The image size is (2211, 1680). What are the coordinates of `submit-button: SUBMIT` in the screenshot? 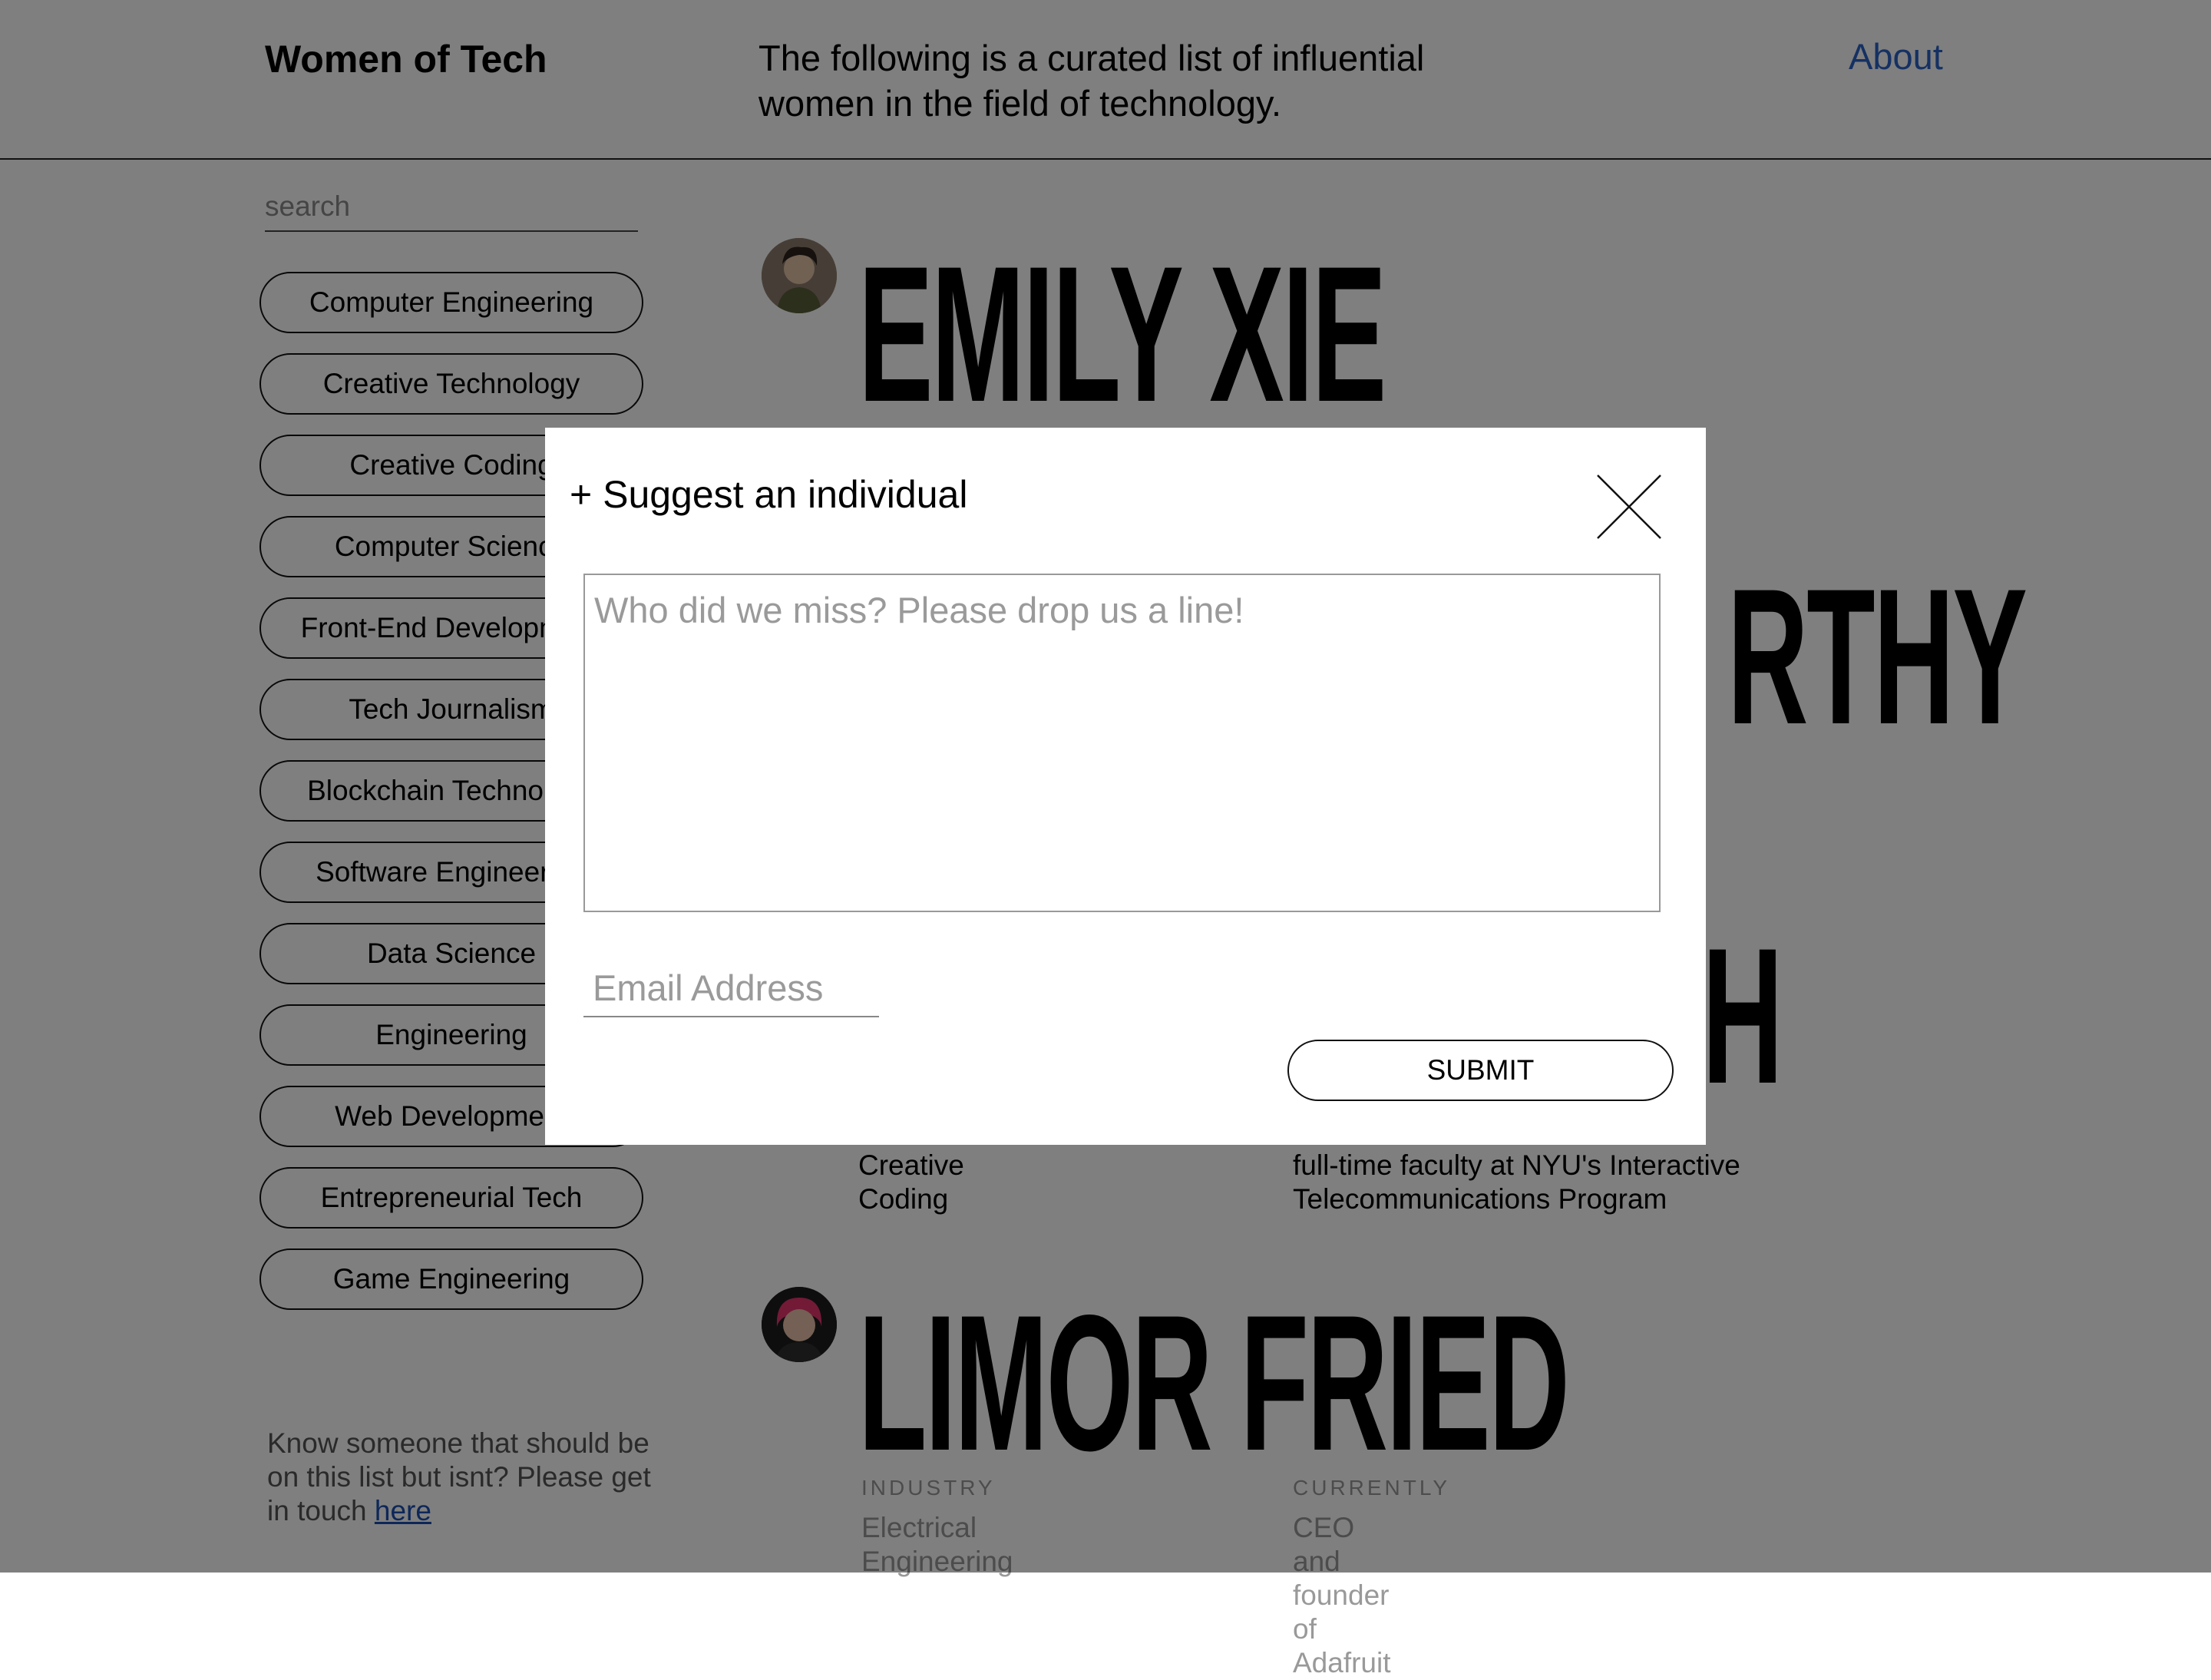 It's located at (1480, 1070).